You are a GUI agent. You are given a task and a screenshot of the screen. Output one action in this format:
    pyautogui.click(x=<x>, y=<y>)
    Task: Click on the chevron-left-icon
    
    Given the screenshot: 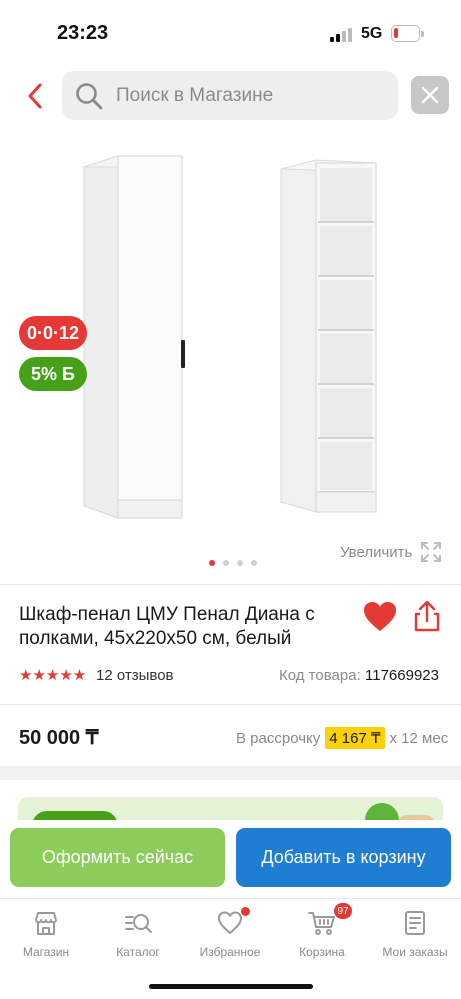 What is the action you would take?
    pyautogui.click(x=35, y=96)
    